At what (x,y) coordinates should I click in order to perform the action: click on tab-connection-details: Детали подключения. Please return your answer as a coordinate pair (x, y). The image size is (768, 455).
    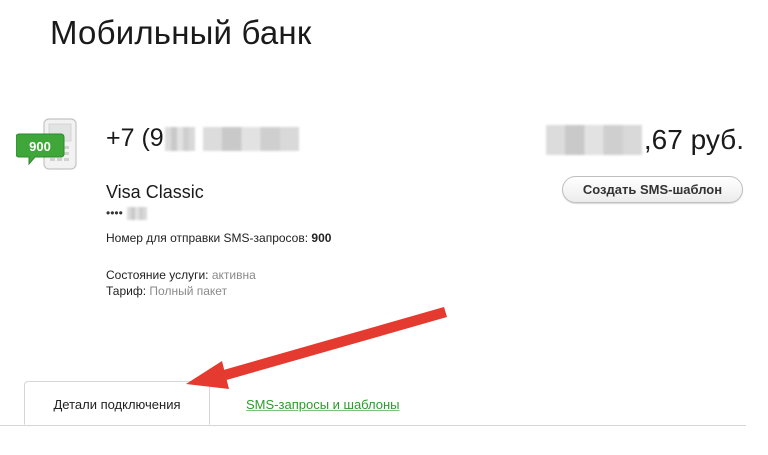
    Looking at the image, I should click on (117, 403).